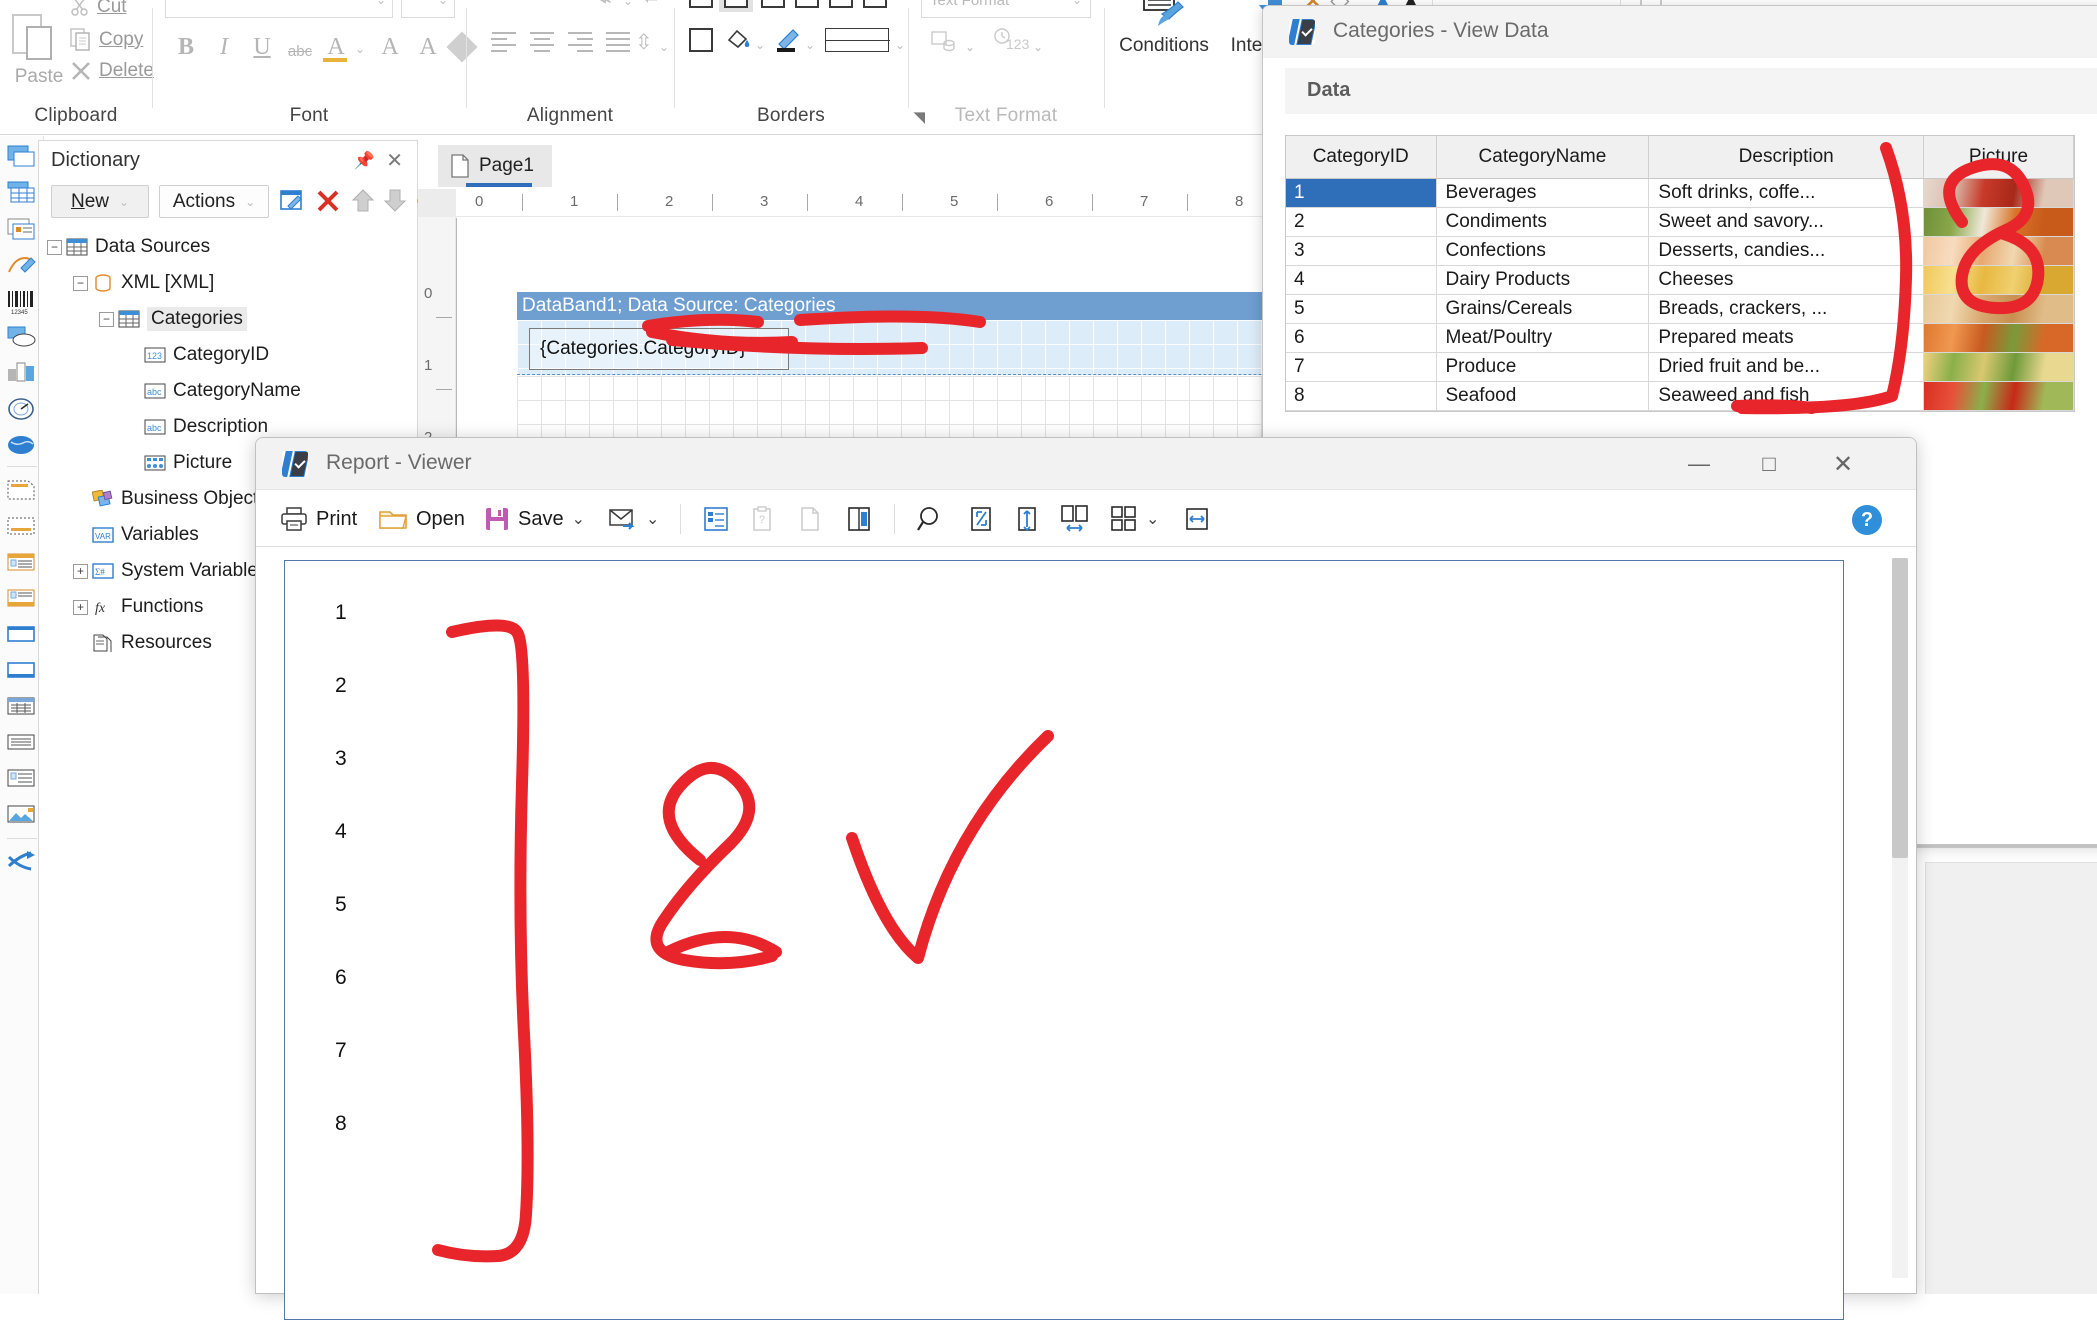 The height and width of the screenshot is (1320, 2097). What do you see at coordinates (811, 519) in the screenshot?
I see `copy-page-button` at bounding box center [811, 519].